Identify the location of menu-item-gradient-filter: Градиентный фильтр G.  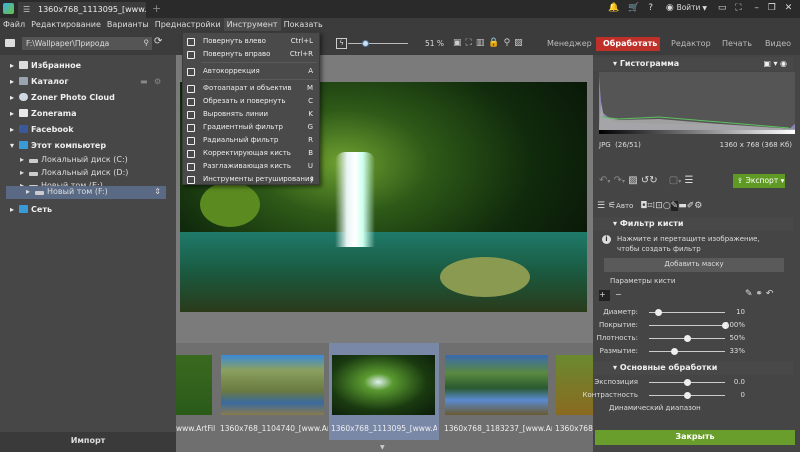
(251, 128).